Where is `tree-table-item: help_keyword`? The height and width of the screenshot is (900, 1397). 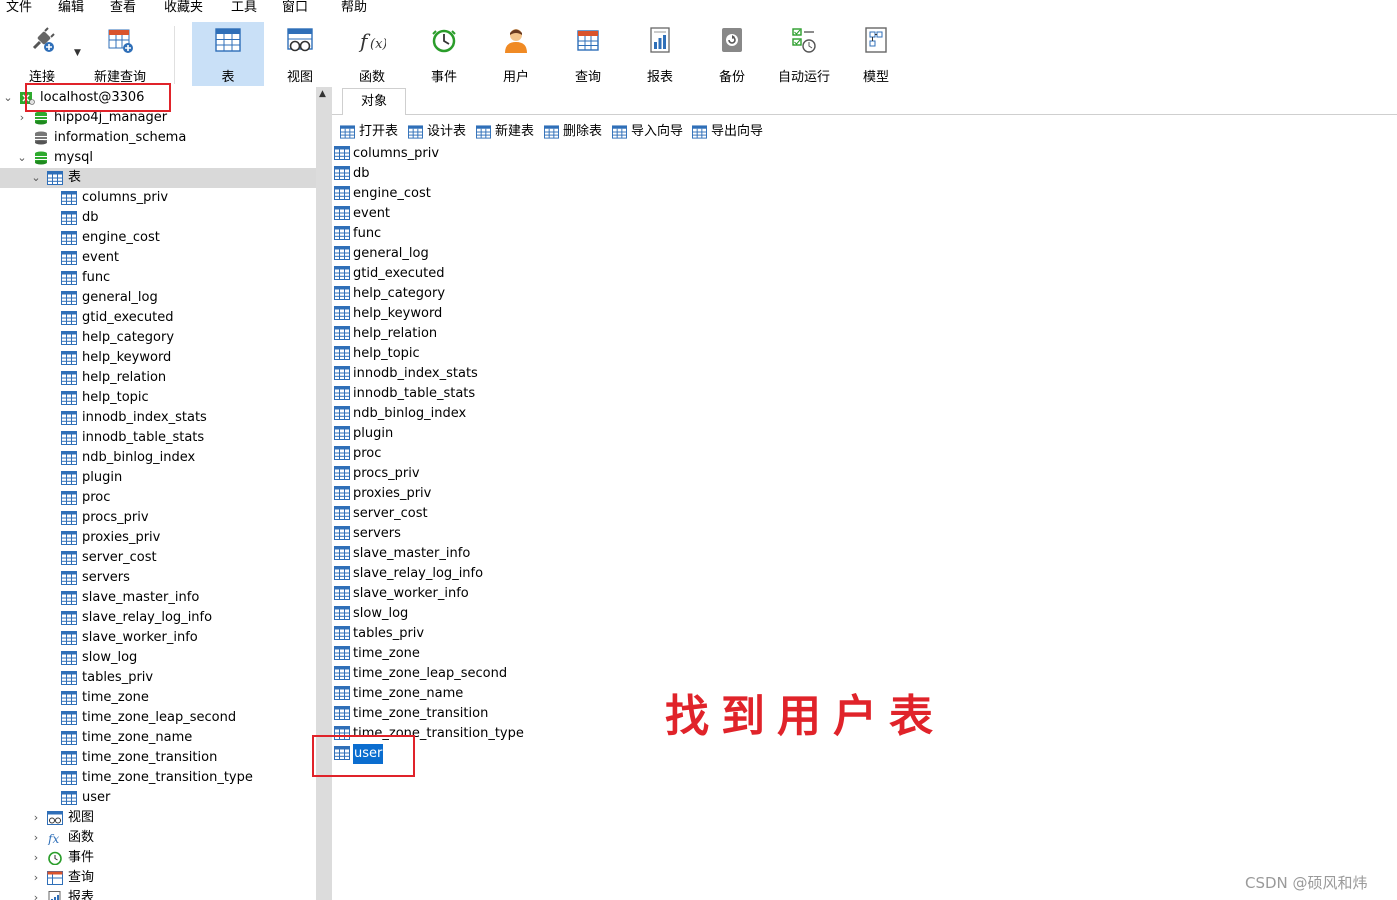
tree-table-item: help_keyword is located at coordinates (157, 358).